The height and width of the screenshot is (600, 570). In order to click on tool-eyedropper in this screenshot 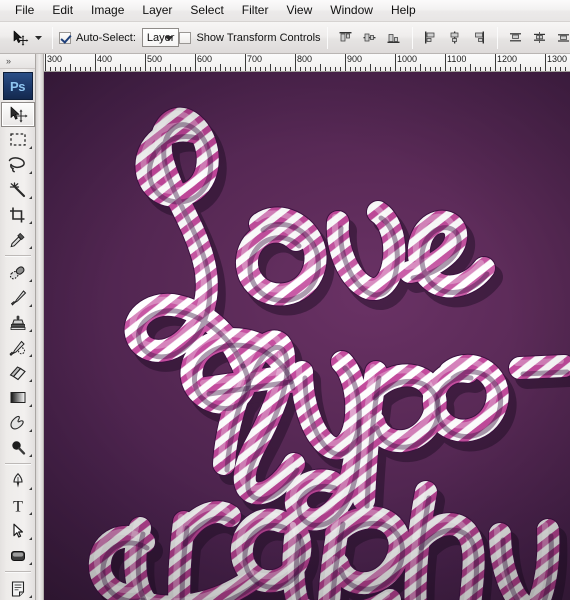, I will do `click(18, 239)`.